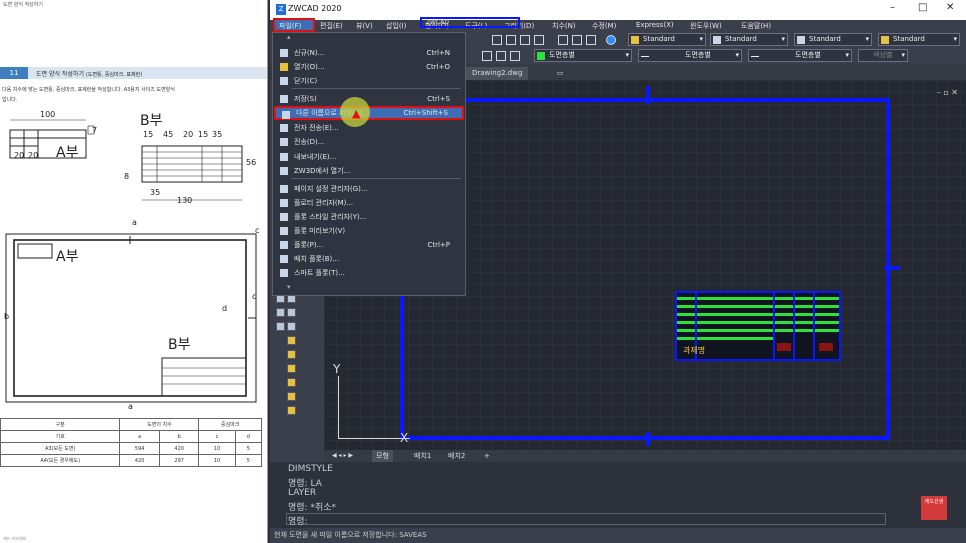  What do you see at coordinates (511, 40) in the screenshot?
I see `zoom-realtime-icon` at bounding box center [511, 40].